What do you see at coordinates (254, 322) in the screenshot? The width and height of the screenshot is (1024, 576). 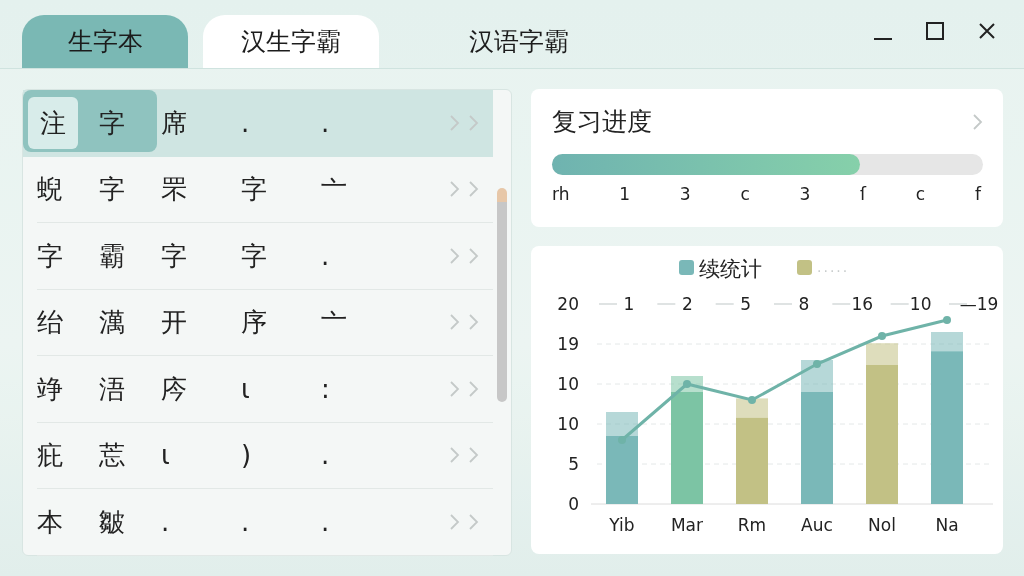 I see `character: 序` at bounding box center [254, 322].